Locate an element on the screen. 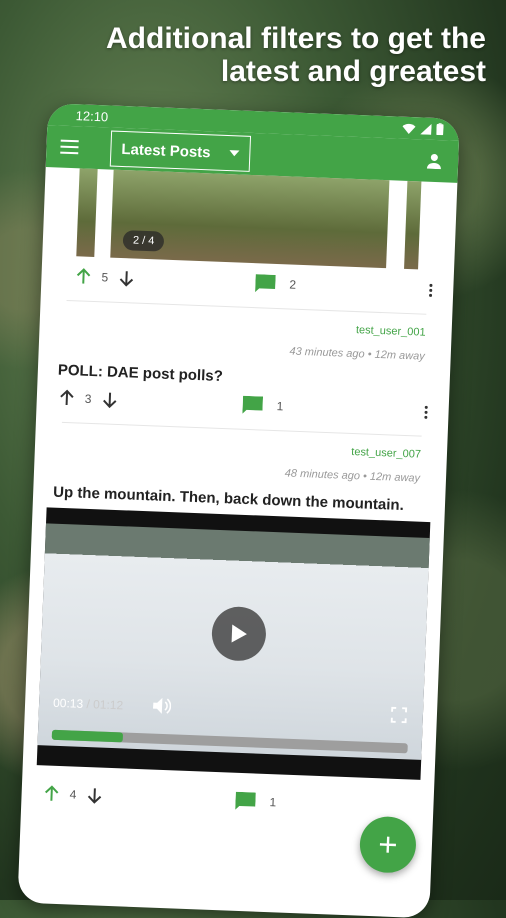 This screenshot has width=506, height=918. status-icons is located at coordinates (423, 129).